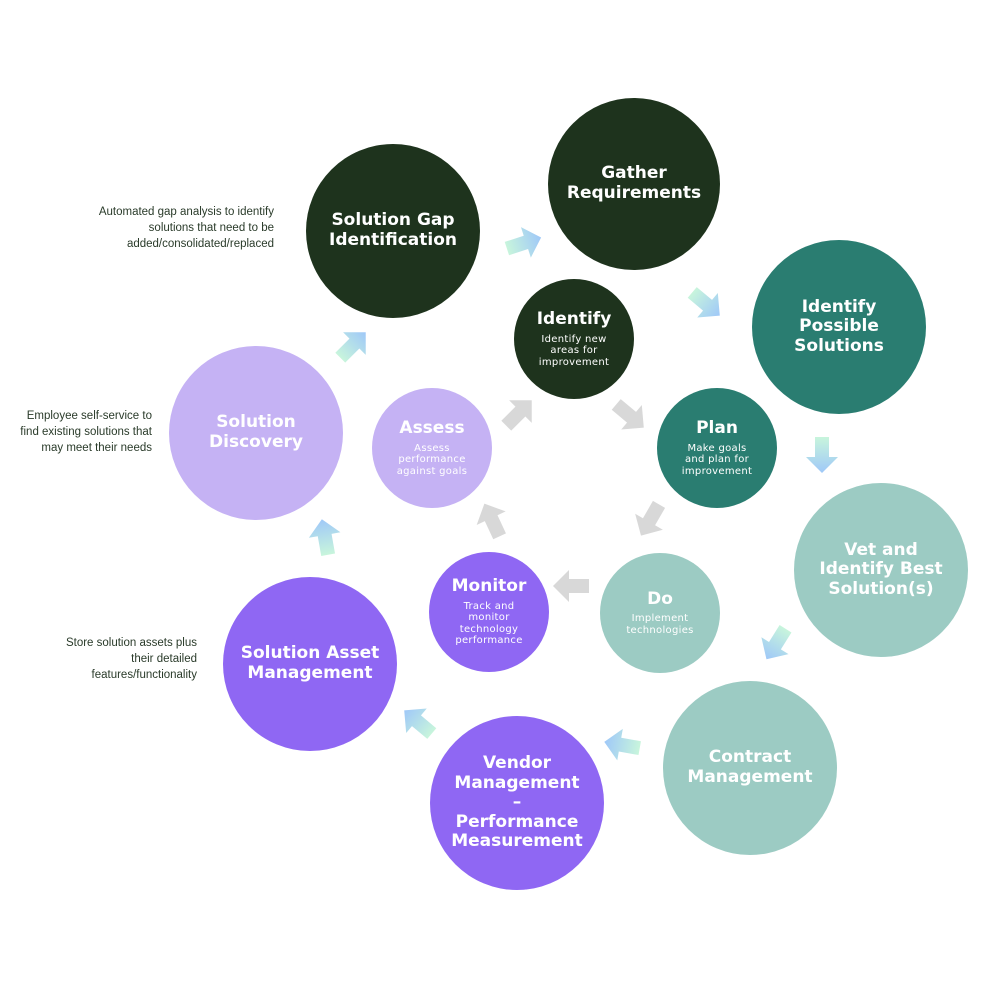  Describe the element at coordinates (574, 318) in the screenshot. I see `circle-title: Identify` at that location.